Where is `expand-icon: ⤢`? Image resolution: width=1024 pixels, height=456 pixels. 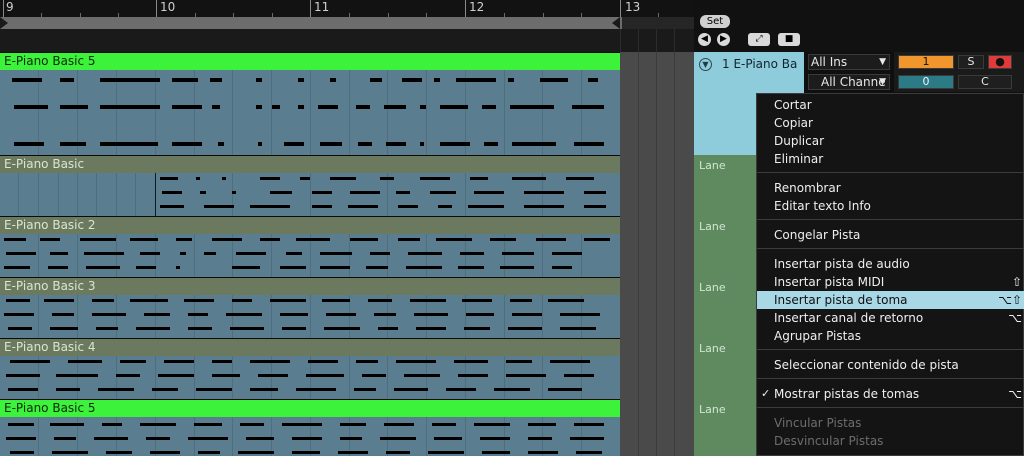 expand-icon: ⤢ is located at coordinates (759, 39).